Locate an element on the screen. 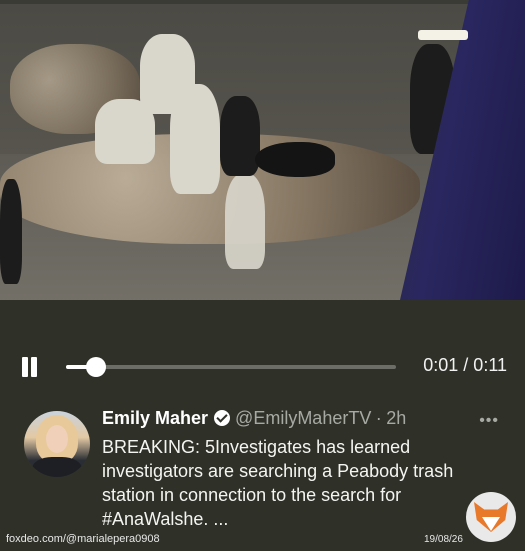 The width and height of the screenshot is (525, 551). author-handle: @EmilyMaherTV is located at coordinates (303, 418).